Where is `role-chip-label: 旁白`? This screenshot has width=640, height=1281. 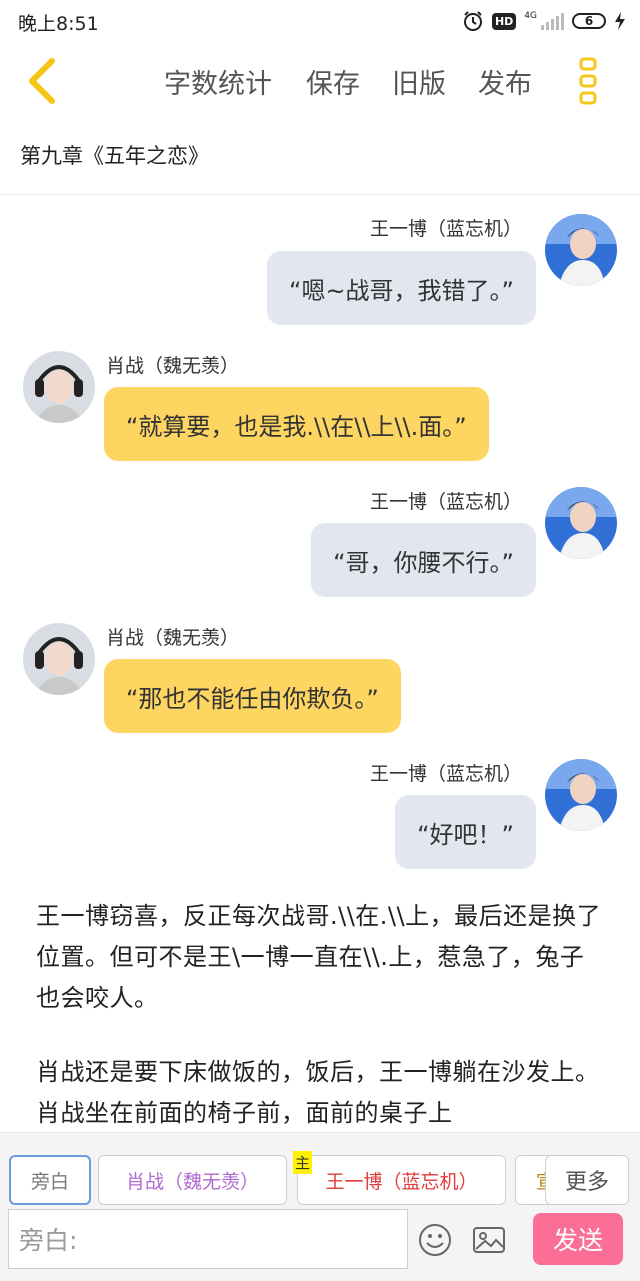 role-chip-label: 旁白 is located at coordinates (49, 1181).